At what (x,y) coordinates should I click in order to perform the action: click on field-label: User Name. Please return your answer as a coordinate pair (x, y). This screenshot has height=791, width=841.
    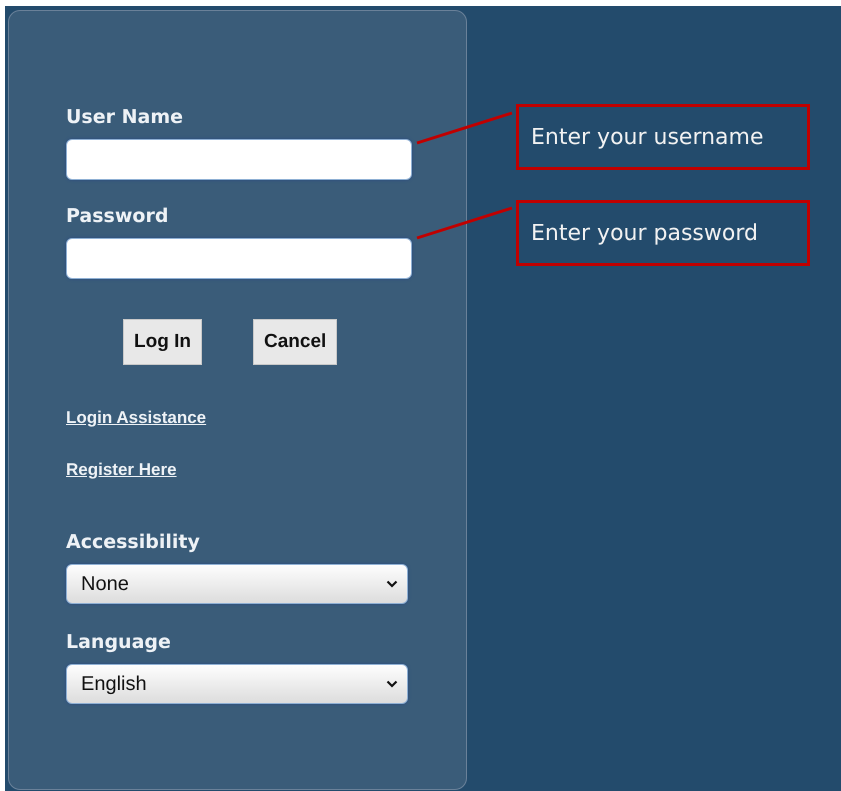
    Looking at the image, I should click on (125, 117).